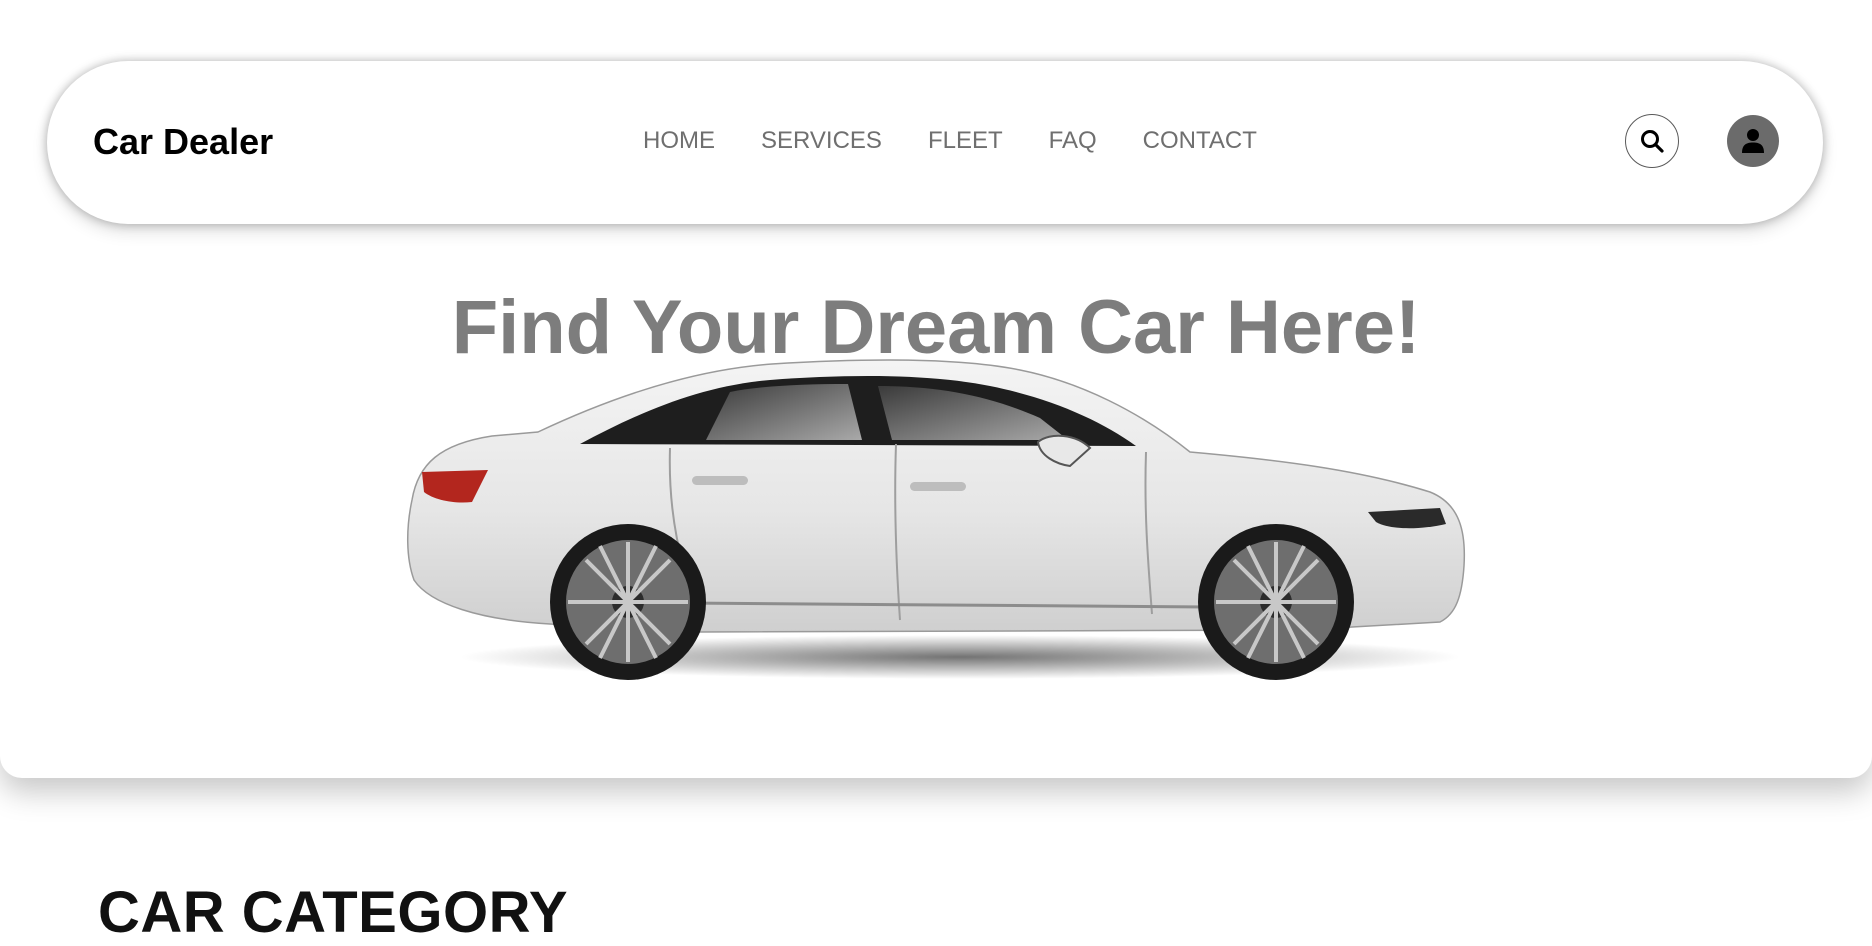 This screenshot has height=946, width=1872. I want to click on nav-link-faq: FAQ, so click(1073, 141).